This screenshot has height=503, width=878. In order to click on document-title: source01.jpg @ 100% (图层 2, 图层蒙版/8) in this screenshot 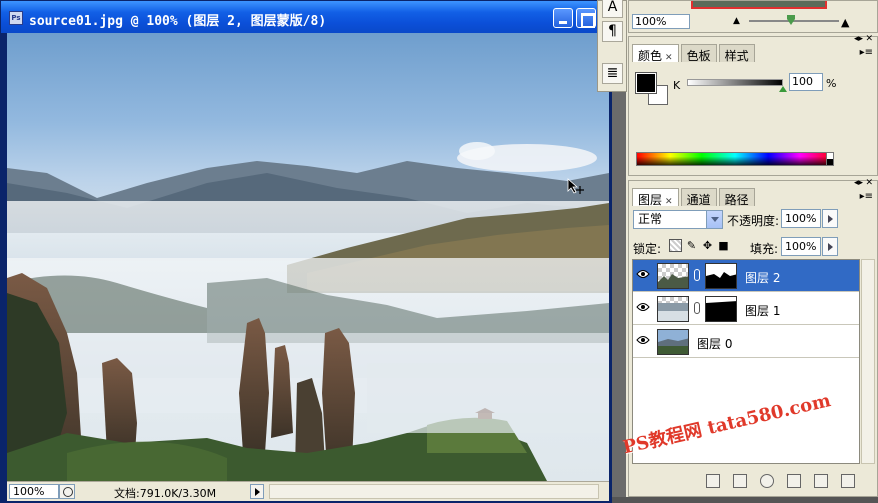, I will do `click(178, 21)`.